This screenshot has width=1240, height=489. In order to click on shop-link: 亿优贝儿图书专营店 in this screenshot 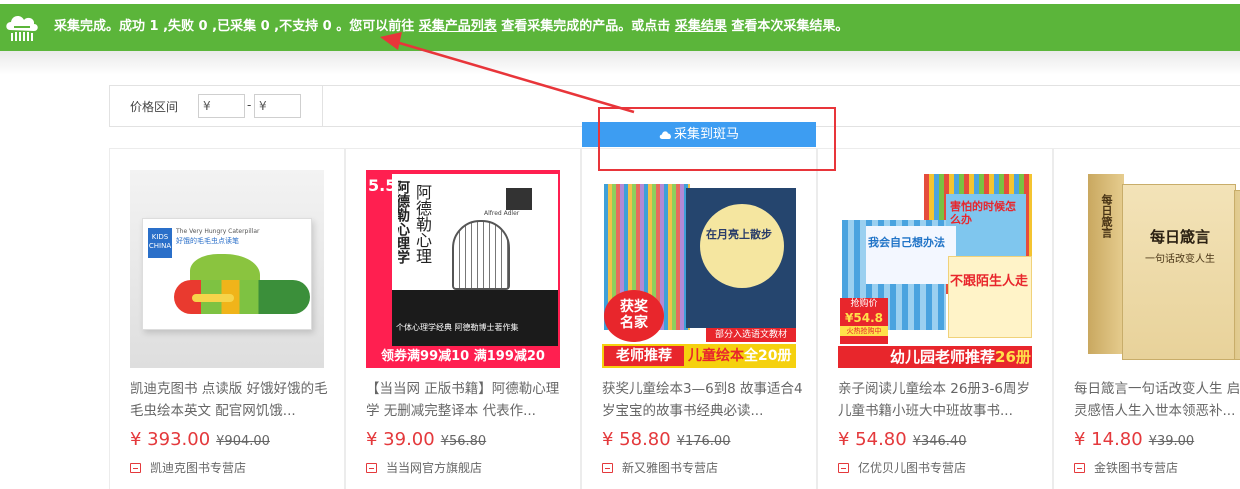, I will do `click(902, 467)`.